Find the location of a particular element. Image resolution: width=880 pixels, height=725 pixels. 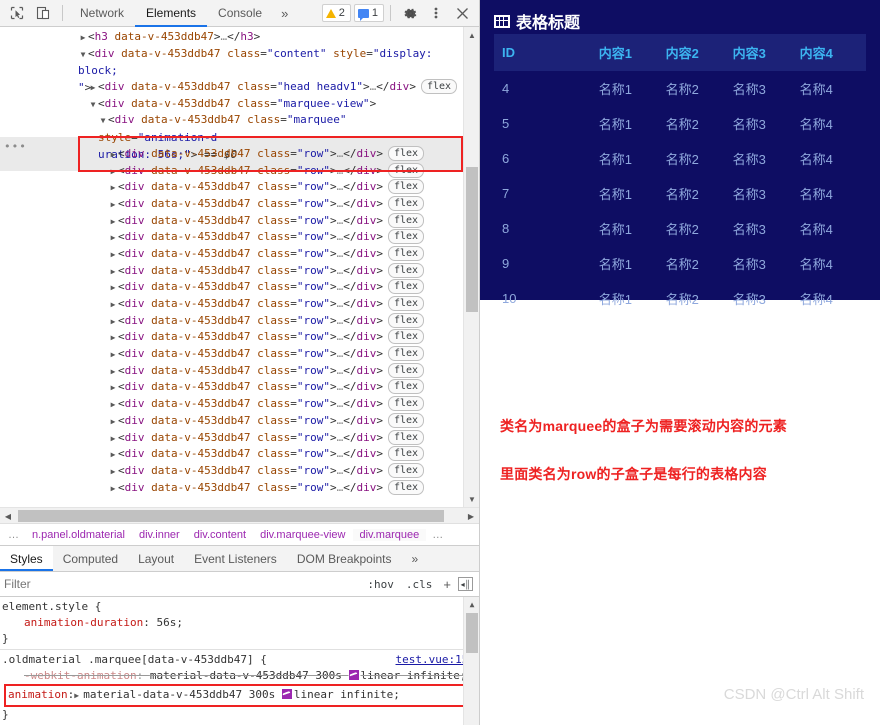

message-badge: 1 is located at coordinates (368, 13).